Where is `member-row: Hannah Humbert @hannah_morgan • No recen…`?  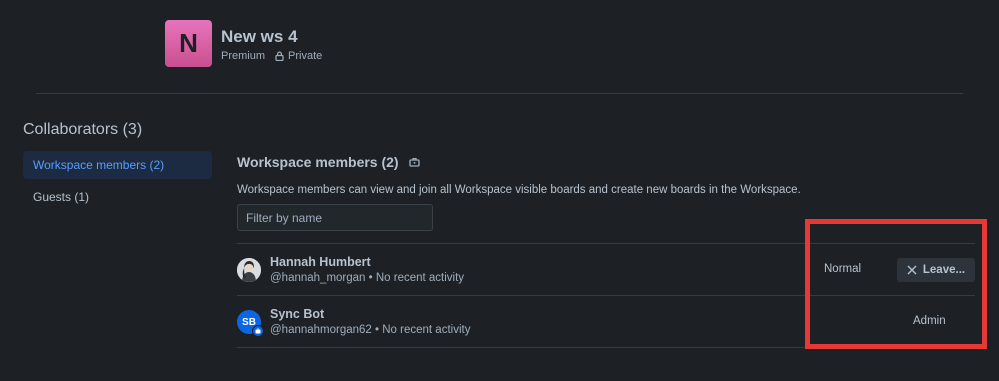
member-row: Hannah Humbert @hannah_morgan • No recen… is located at coordinates (606, 269).